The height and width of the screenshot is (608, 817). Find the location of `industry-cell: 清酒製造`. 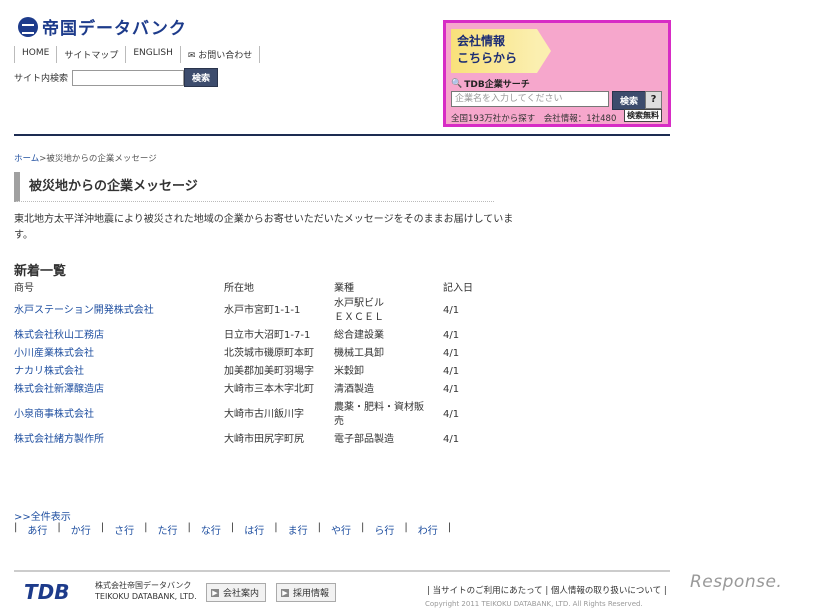

industry-cell: 清酒製造 is located at coordinates (354, 389).